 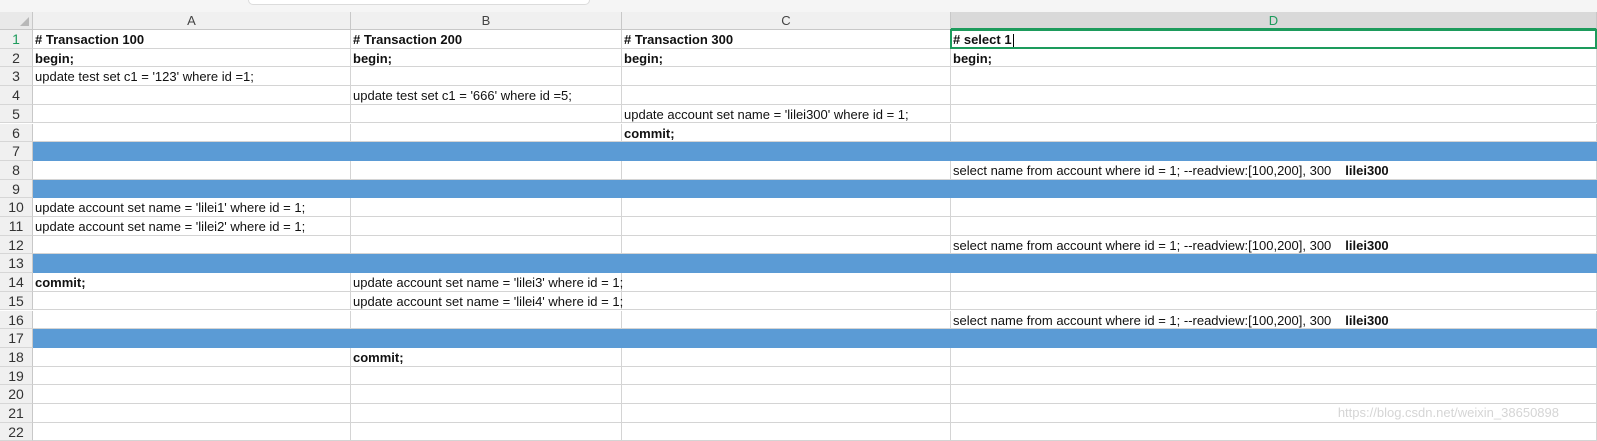 I want to click on cell-c11, so click(x=786, y=226).